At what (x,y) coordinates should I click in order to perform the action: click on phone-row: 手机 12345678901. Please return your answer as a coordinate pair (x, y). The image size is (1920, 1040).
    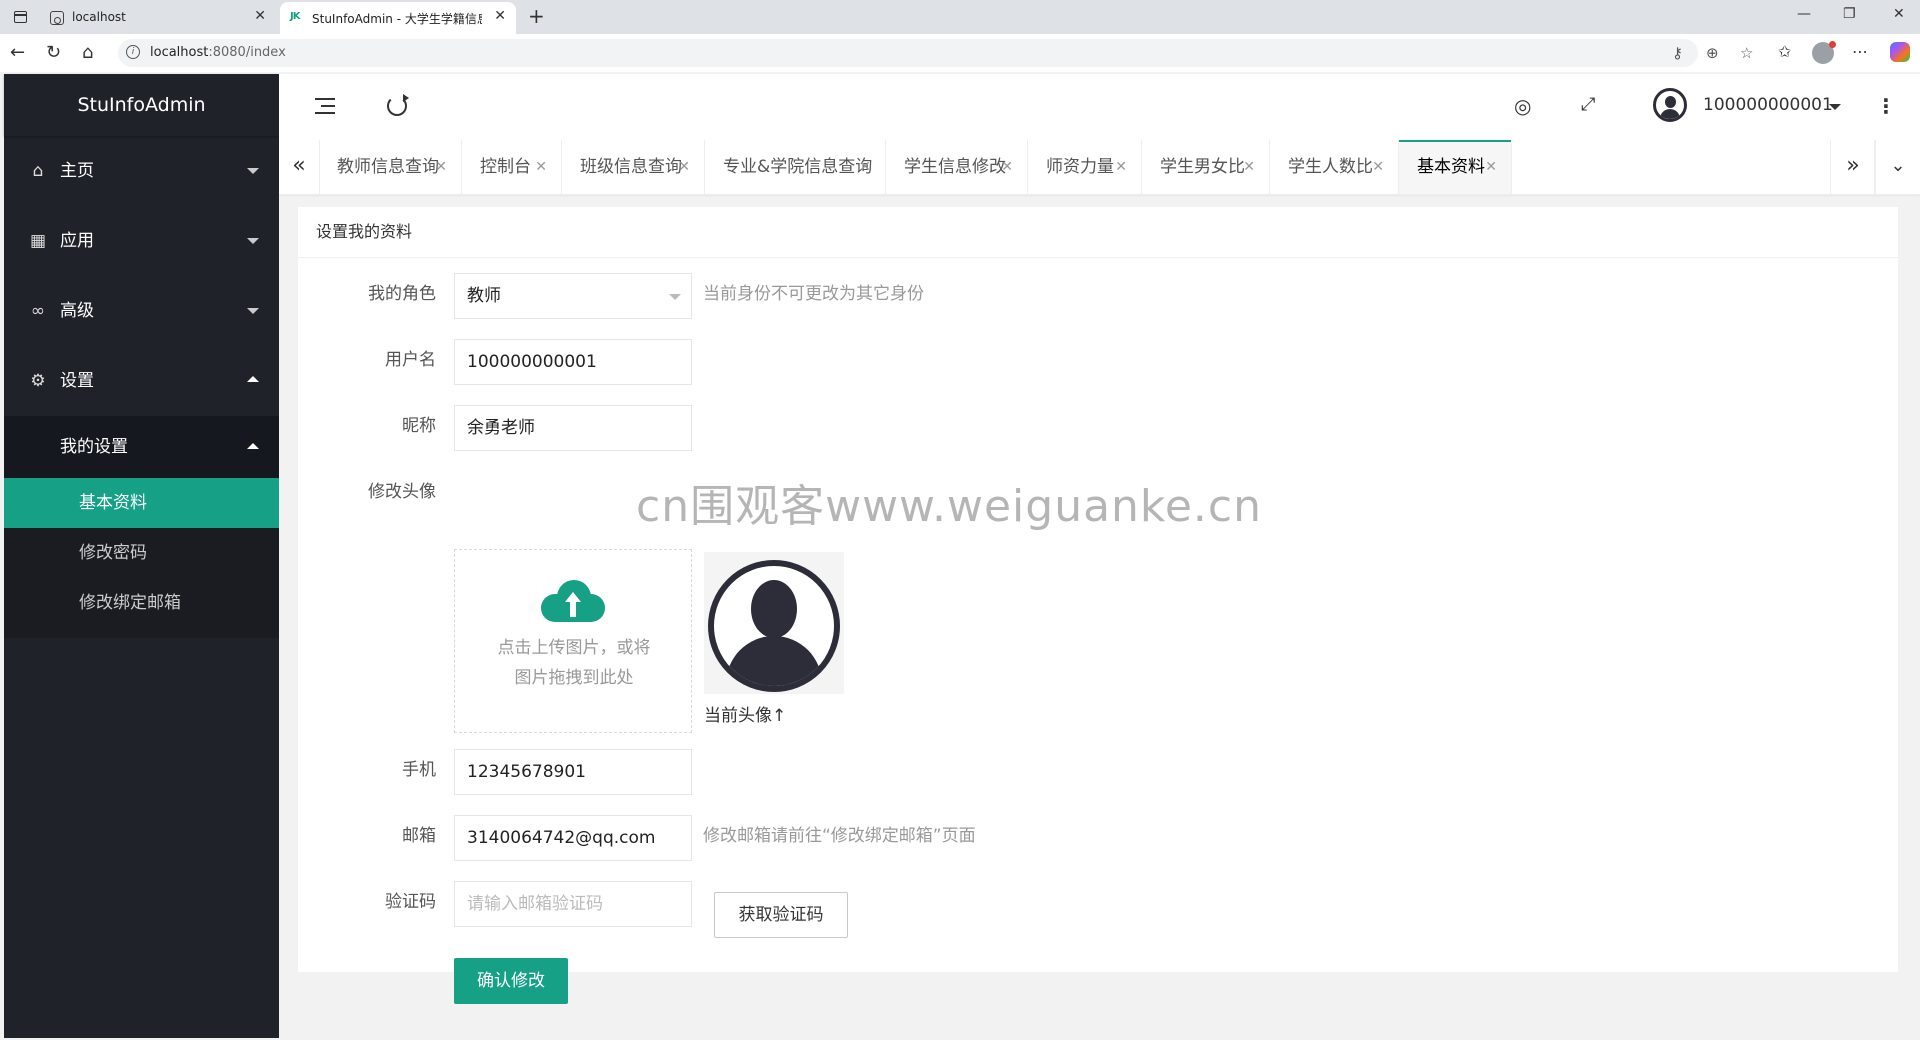
    Looking at the image, I should click on (798, 776).